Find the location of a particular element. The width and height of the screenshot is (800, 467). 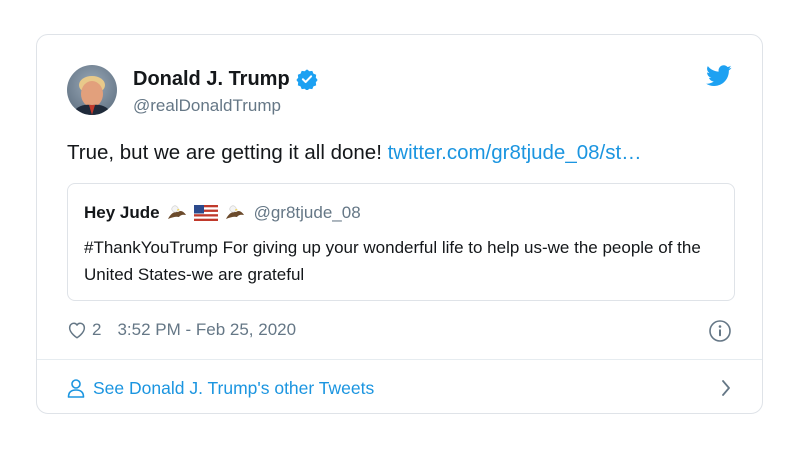

chevron-right-icon is located at coordinates (726, 388).